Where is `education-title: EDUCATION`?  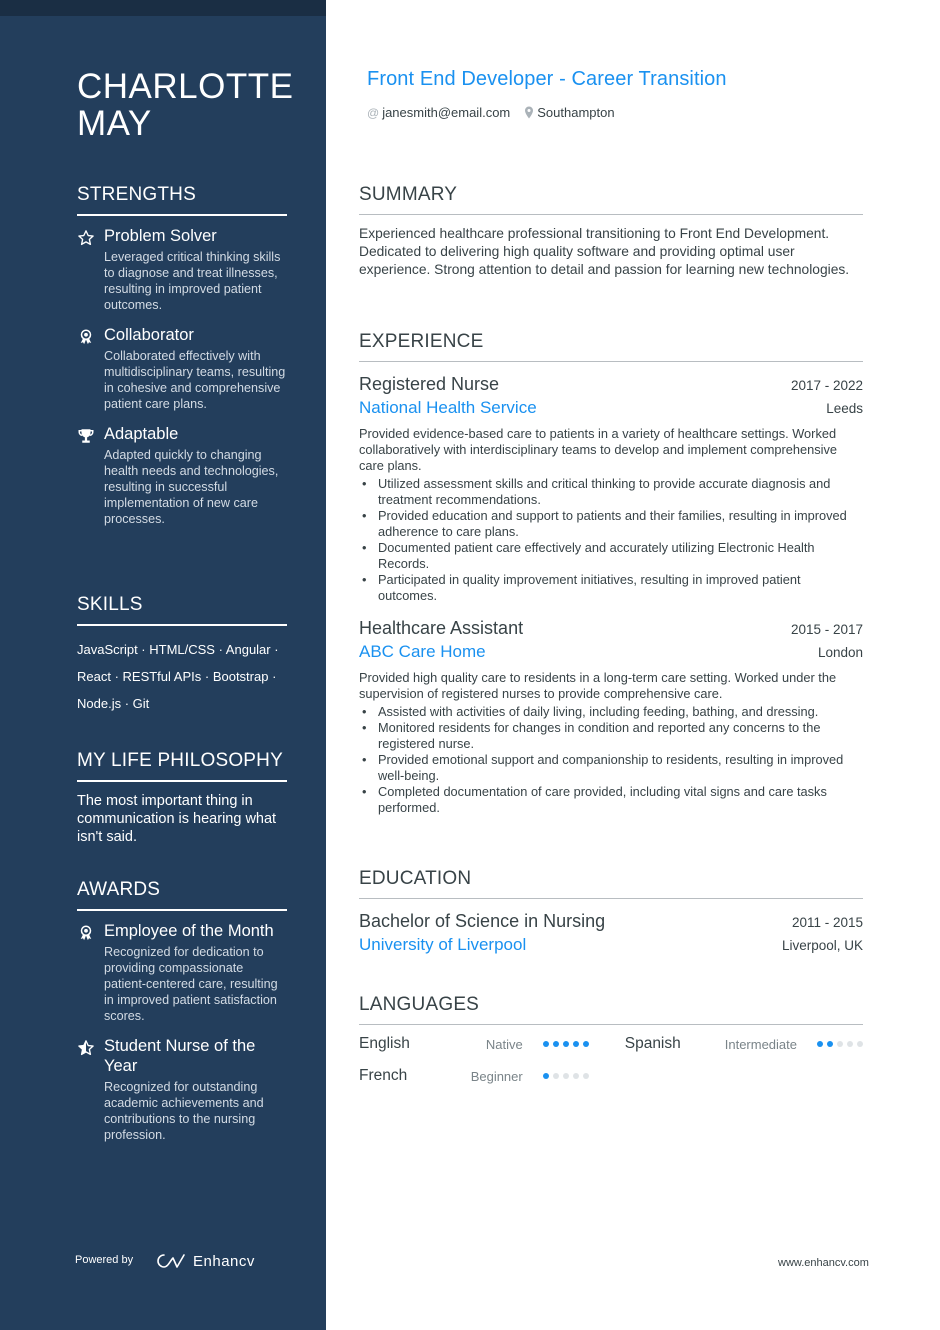 education-title: EDUCATION is located at coordinates (611, 883).